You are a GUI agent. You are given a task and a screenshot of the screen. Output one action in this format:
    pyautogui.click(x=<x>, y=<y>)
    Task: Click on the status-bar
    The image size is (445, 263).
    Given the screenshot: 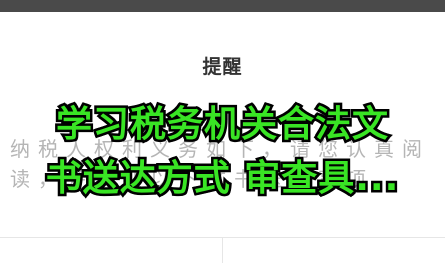 What is the action you would take?
    pyautogui.click(x=222, y=6)
    